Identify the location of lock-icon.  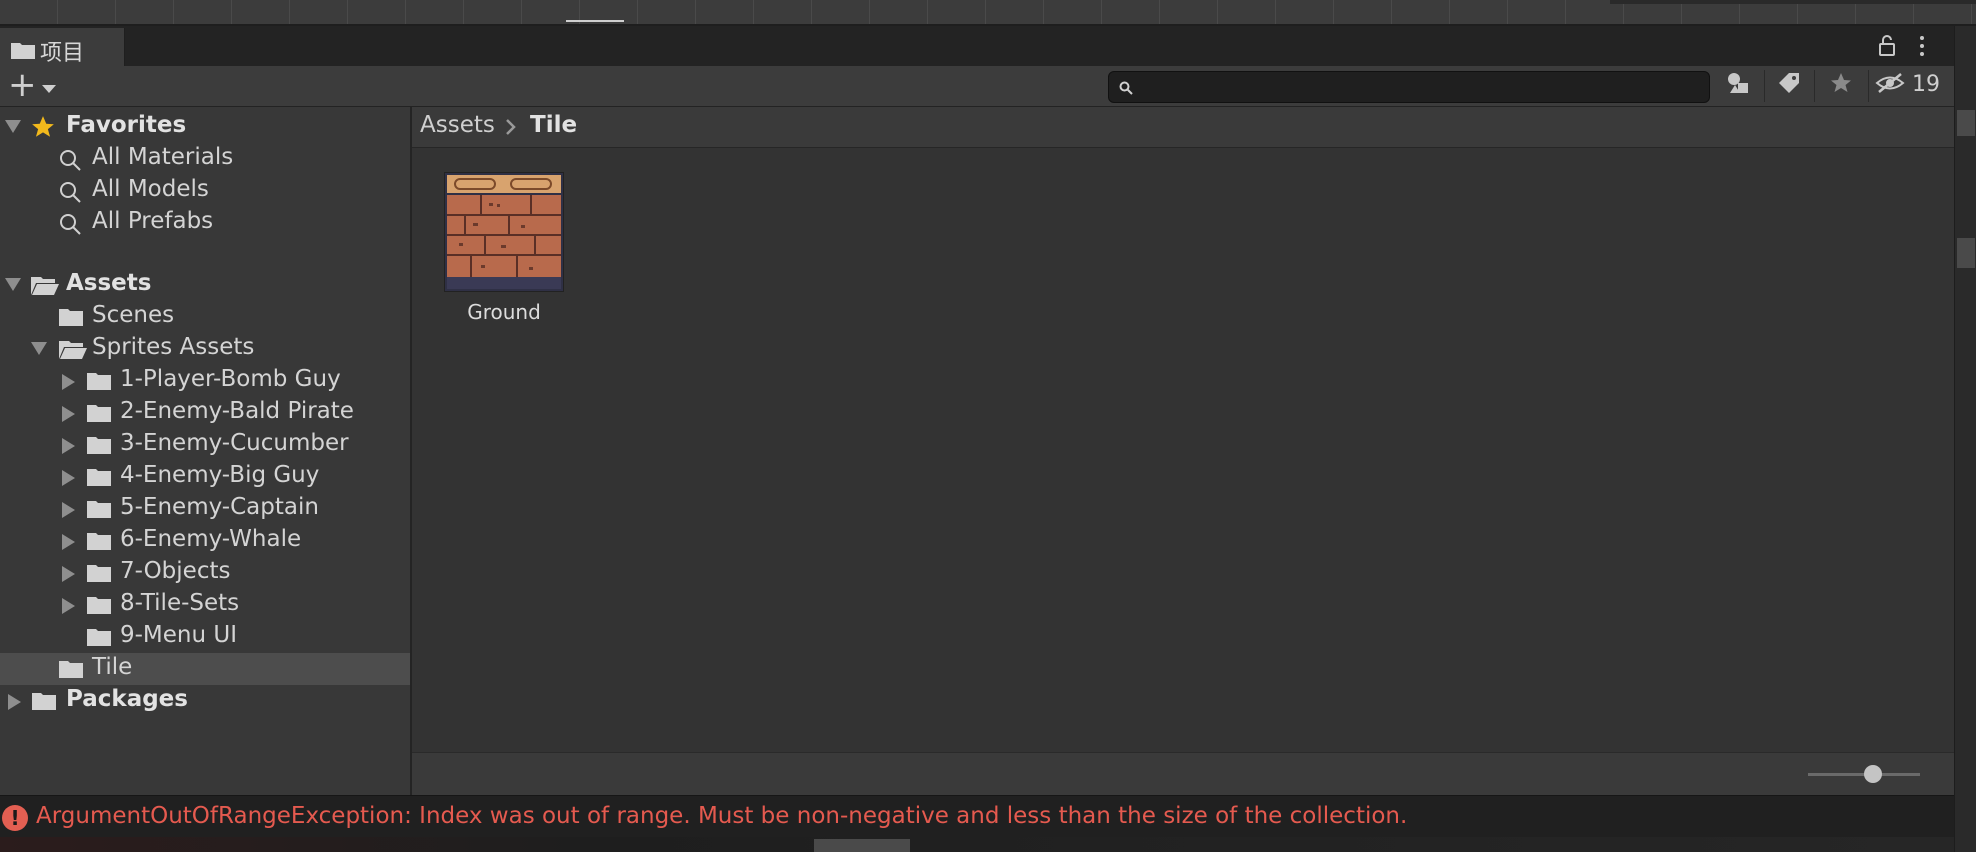
(1887, 48).